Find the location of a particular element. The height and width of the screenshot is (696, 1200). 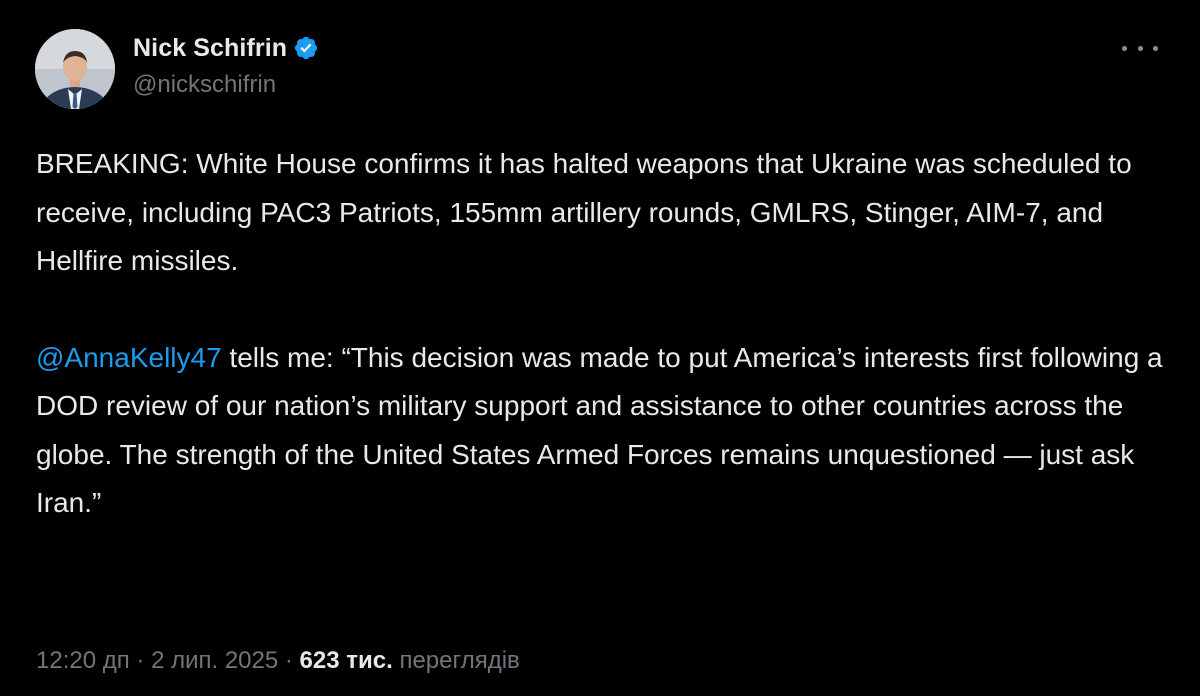

name-row: Nick Schifrin is located at coordinates (226, 48).